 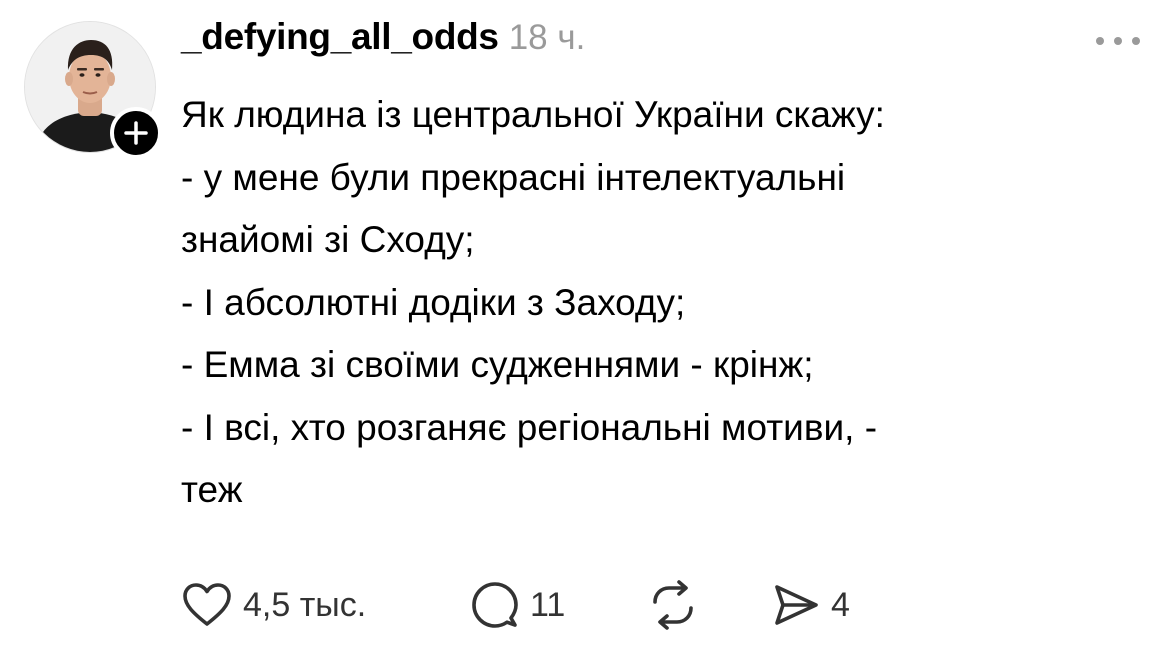 What do you see at coordinates (433, 302) in the screenshot?
I see `post-text-line: - І абсолютні додіки з Заходу;` at bounding box center [433, 302].